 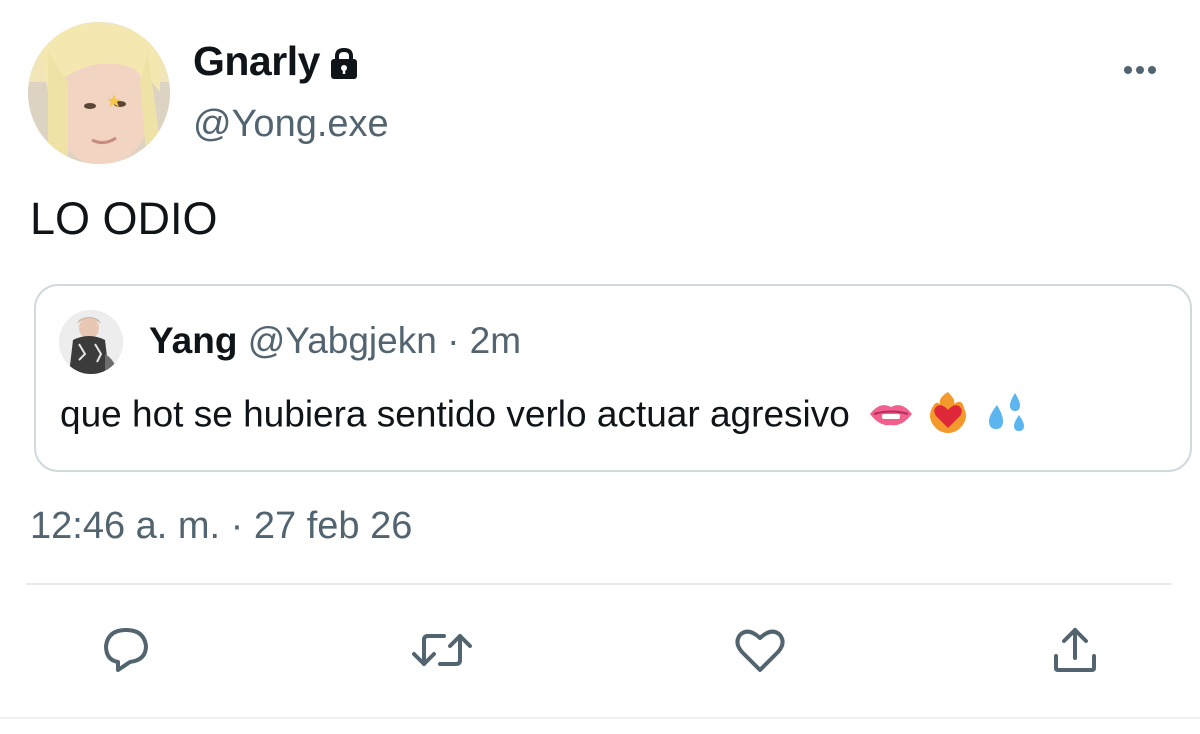 What do you see at coordinates (221, 526) in the screenshot?
I see `tweet-timestamp: 12:46 a. m. · 27 feb 26` at bounding box center [221, 526].